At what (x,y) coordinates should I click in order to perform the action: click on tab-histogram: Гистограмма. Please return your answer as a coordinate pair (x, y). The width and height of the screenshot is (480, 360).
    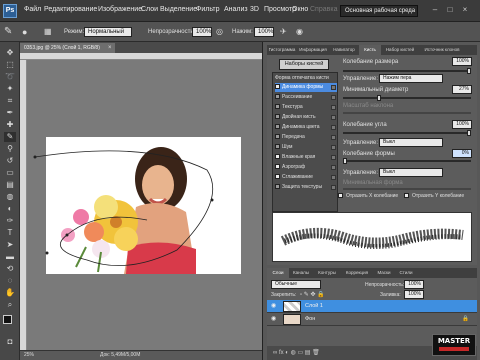
    Looking at the image, I should click on (282, 50).